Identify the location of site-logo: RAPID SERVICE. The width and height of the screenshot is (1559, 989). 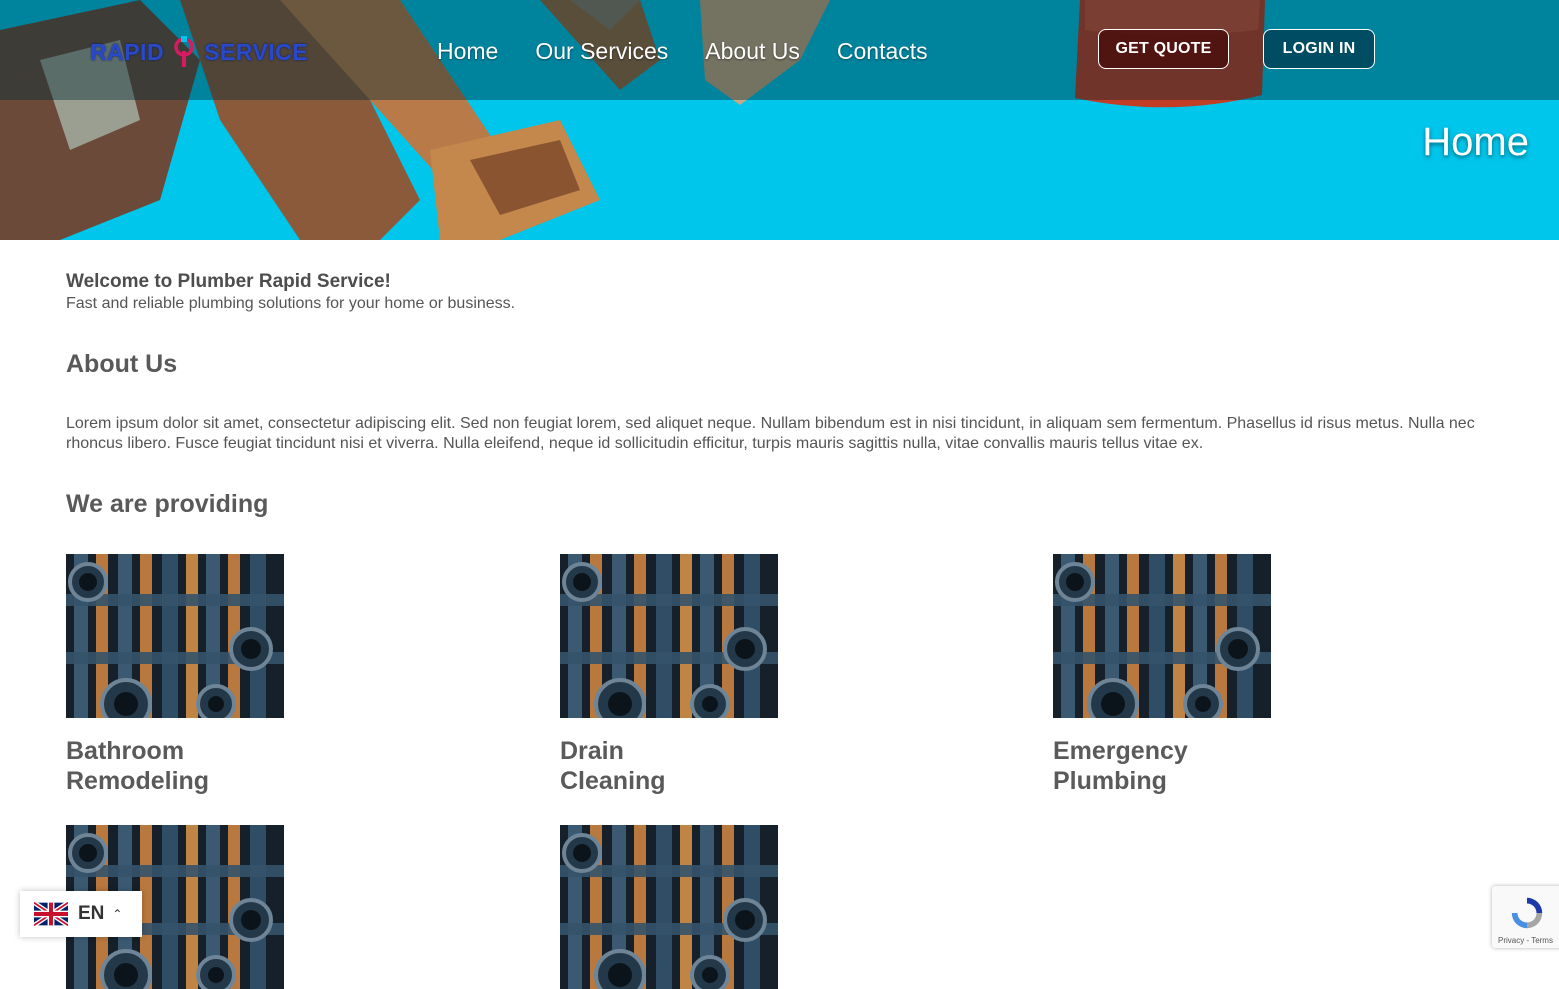
(199, 52).